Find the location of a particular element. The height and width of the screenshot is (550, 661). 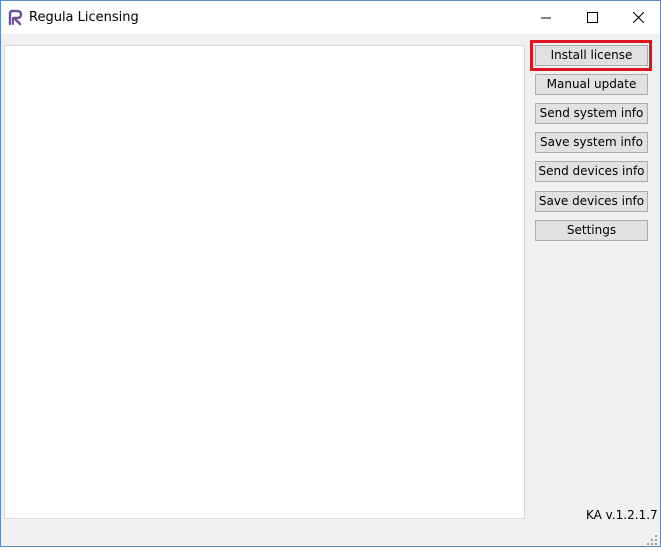

maximize-button is located at coordinates (592, 17).